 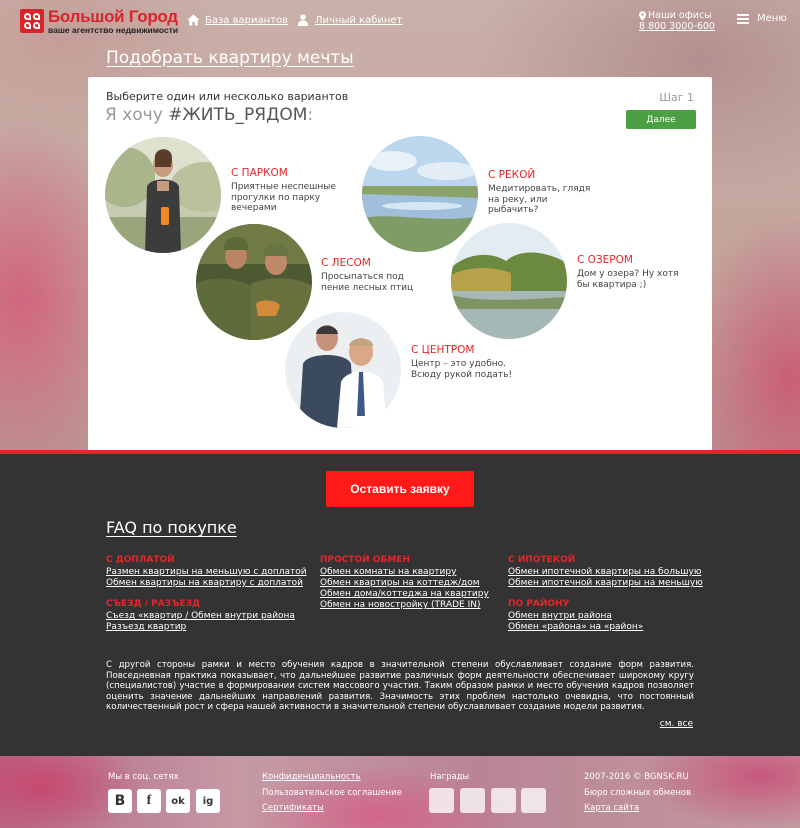 I want to click on nav-database-link: База вариантов, so click(x=237, y=20).